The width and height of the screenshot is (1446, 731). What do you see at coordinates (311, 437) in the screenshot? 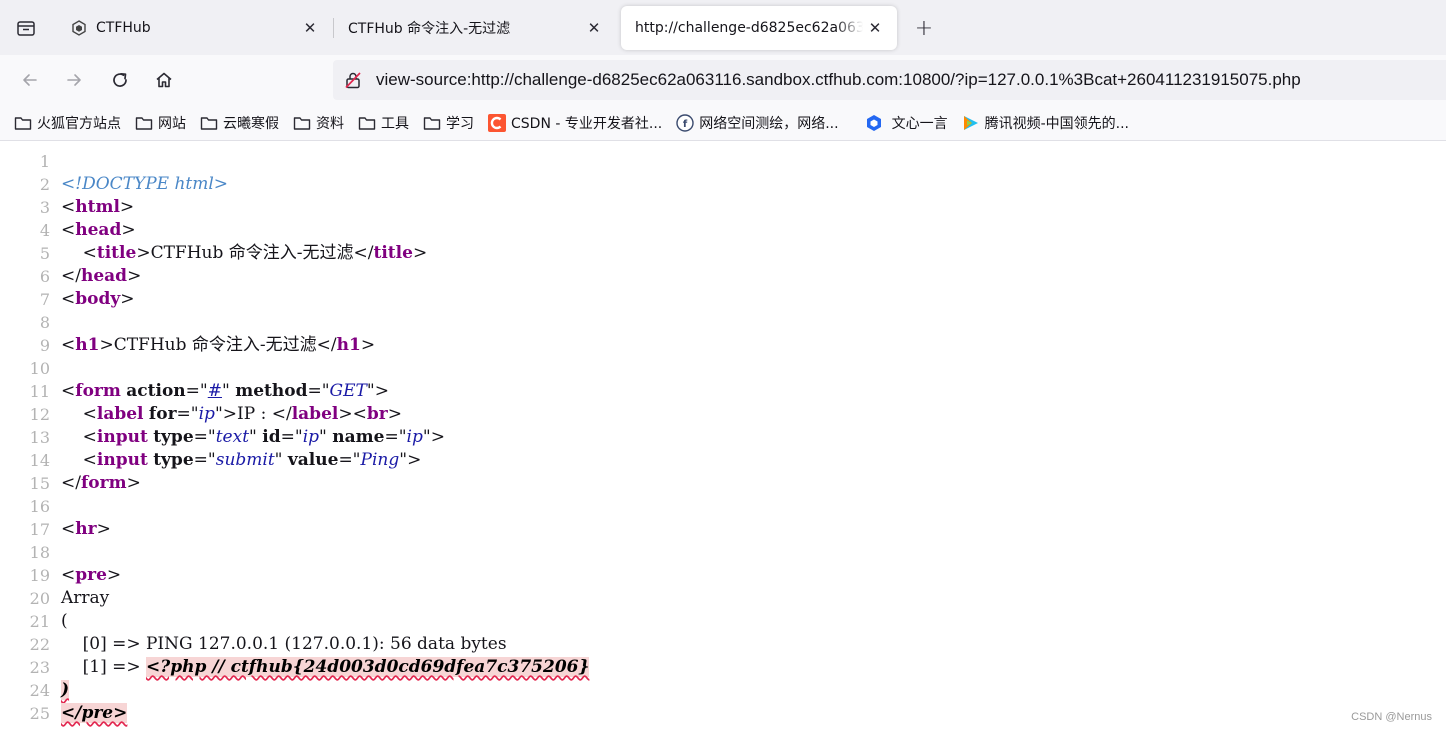
I see `input-id-value: ip` at bounding box center [311, 437].